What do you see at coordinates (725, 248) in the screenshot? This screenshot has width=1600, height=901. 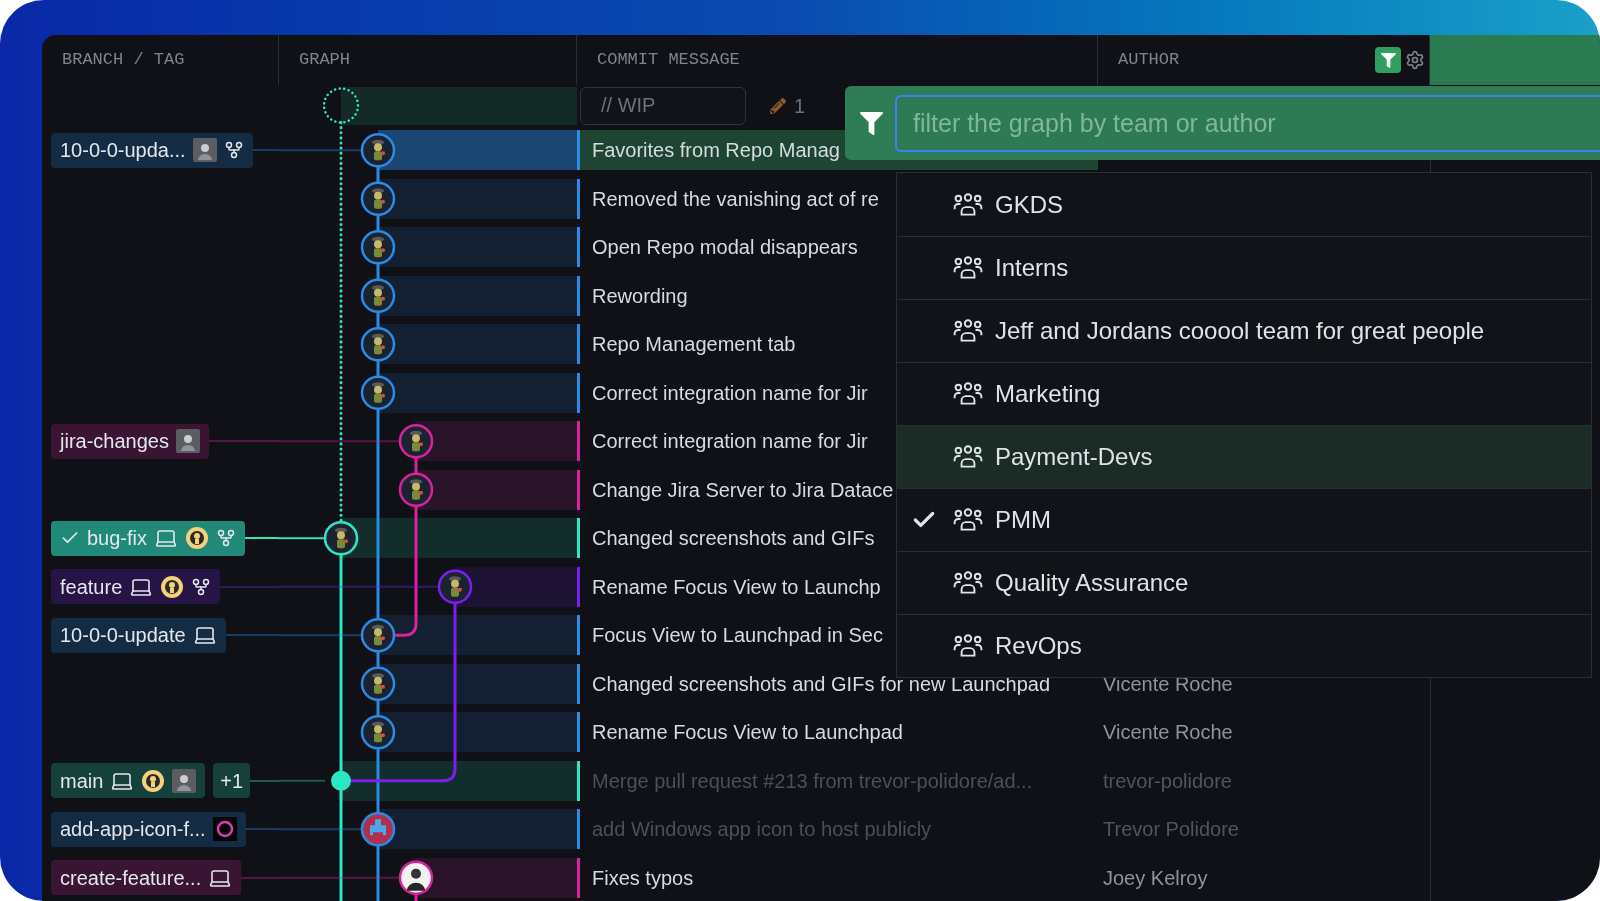 I see `commit-message: Open Repo modal disappears` at bounding box center [725, 248].